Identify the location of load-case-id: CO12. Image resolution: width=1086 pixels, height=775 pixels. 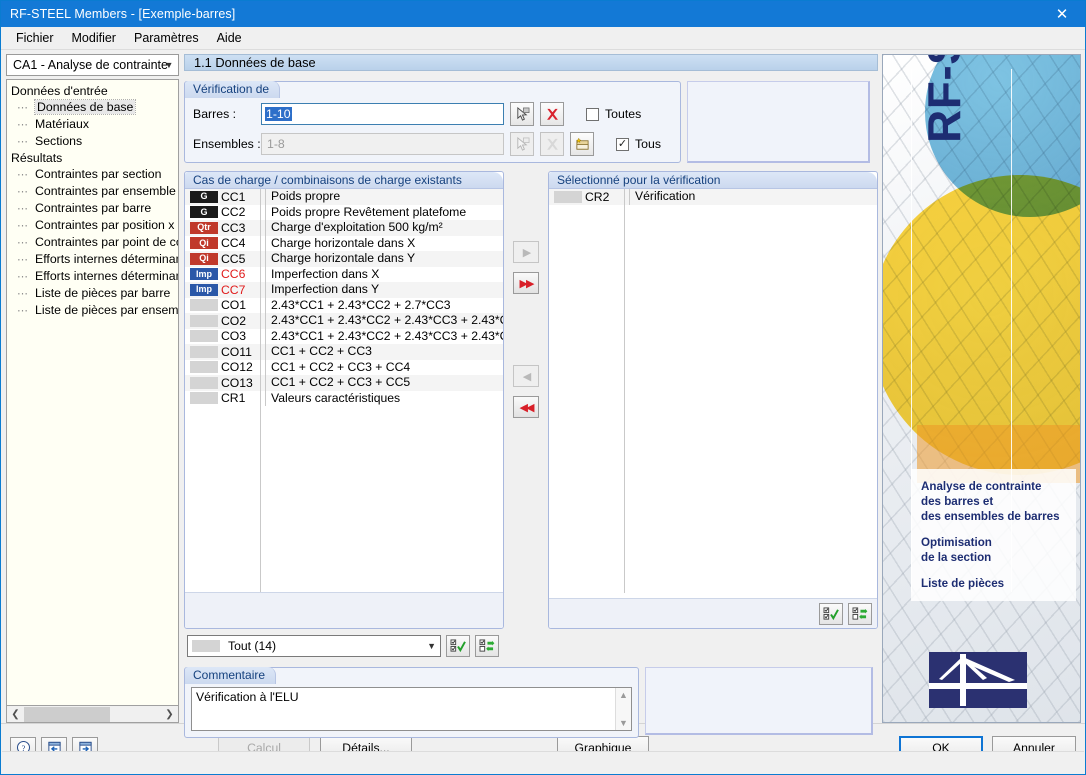
(237, 367).